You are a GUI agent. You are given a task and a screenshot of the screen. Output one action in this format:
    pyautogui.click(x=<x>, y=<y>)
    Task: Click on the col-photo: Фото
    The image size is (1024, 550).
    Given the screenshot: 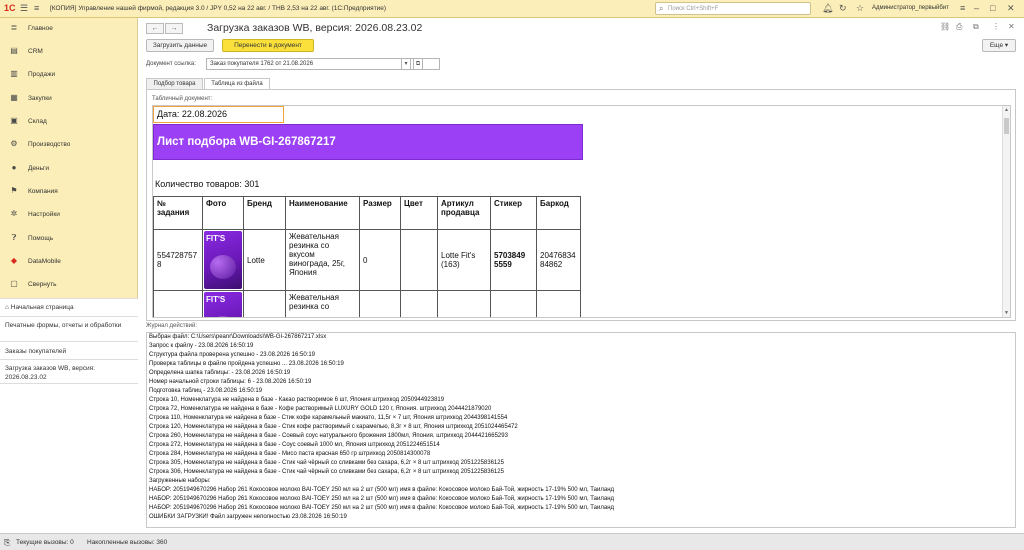 What is the action you would take?
    pyautogui.click(x=223, y=213)
    